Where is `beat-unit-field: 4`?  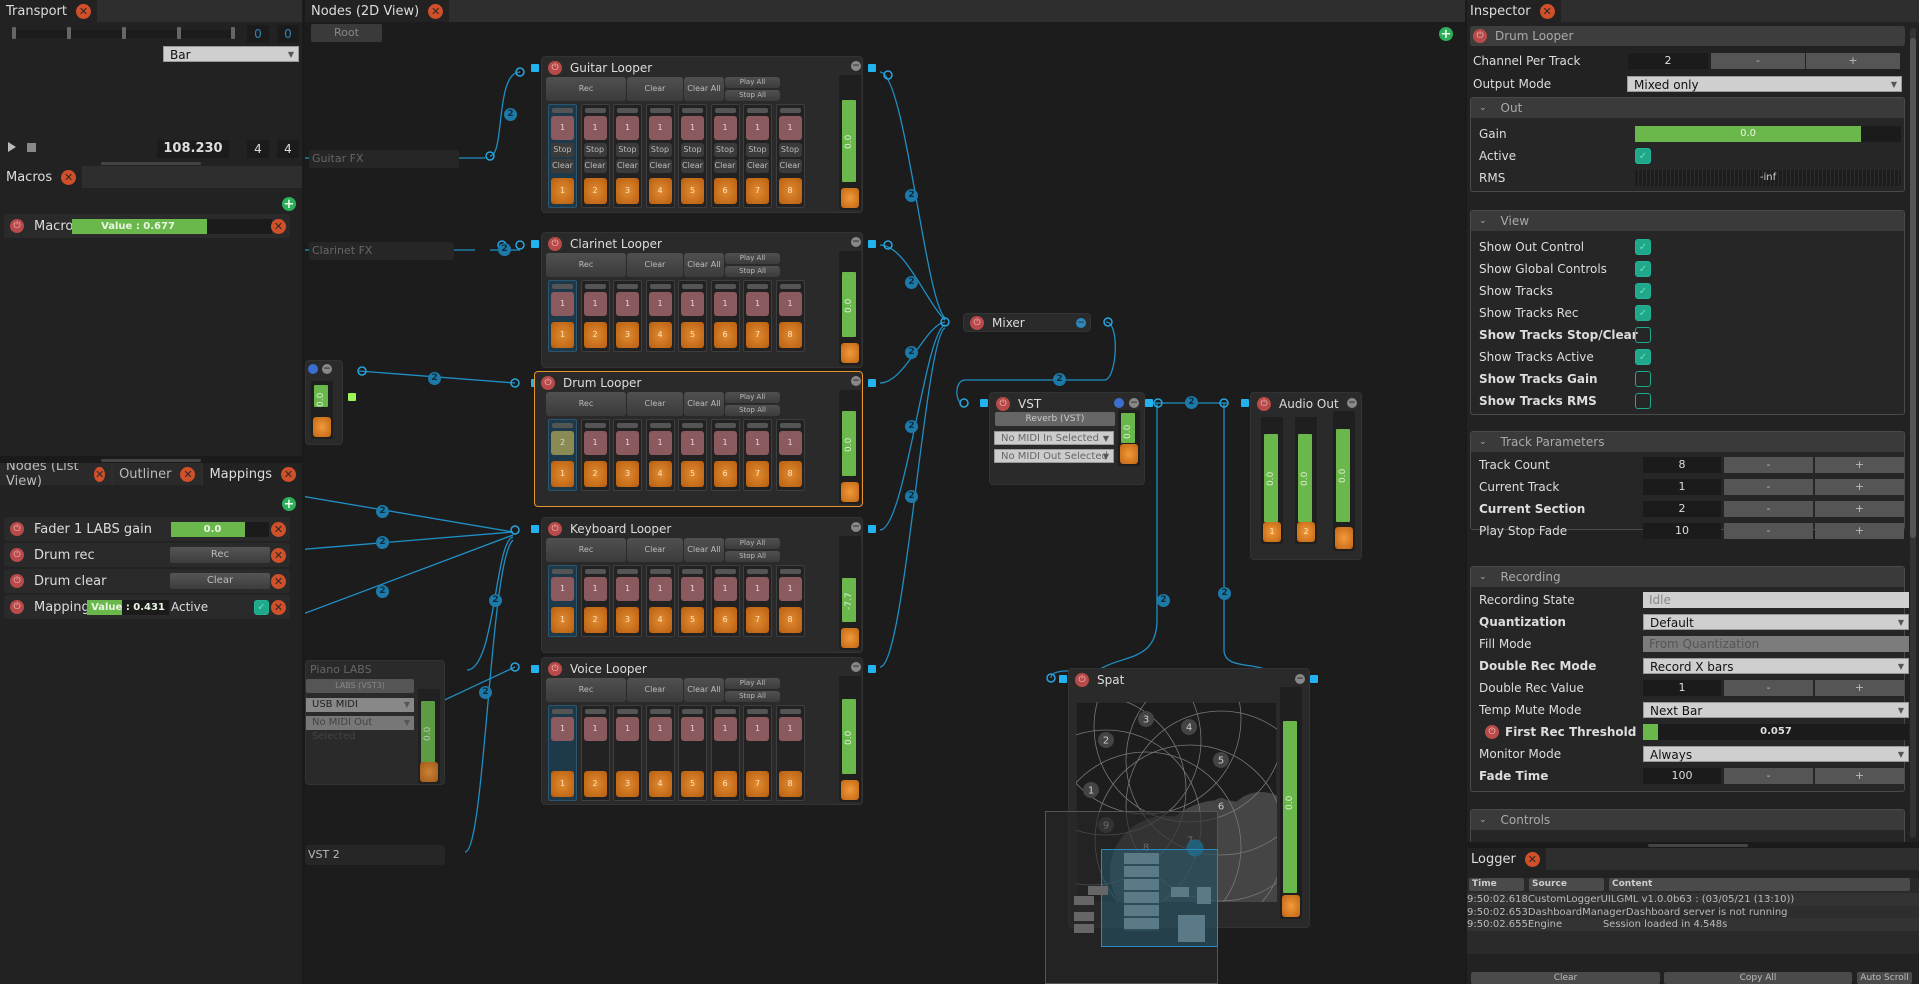
beat-unit-field: 4 is located at coordinates (288, 149).